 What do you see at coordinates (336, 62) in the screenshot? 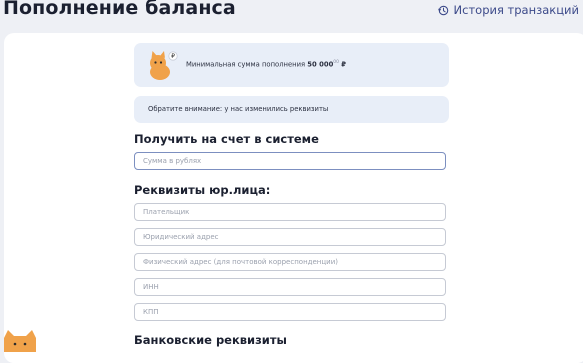
I see `min-amount-kopecks: 00` at bounding box center [336, 62].